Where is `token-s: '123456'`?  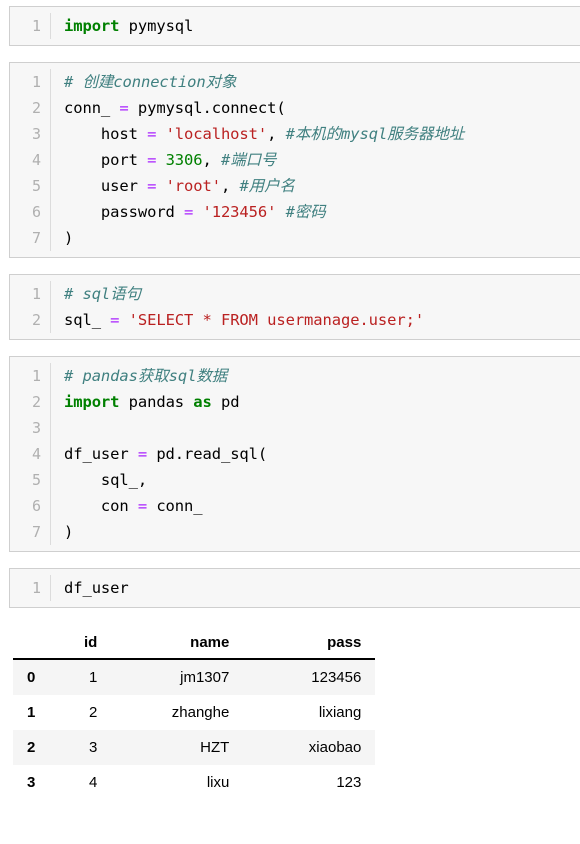 token-s: '123456' is located at coordinates (239, 212).